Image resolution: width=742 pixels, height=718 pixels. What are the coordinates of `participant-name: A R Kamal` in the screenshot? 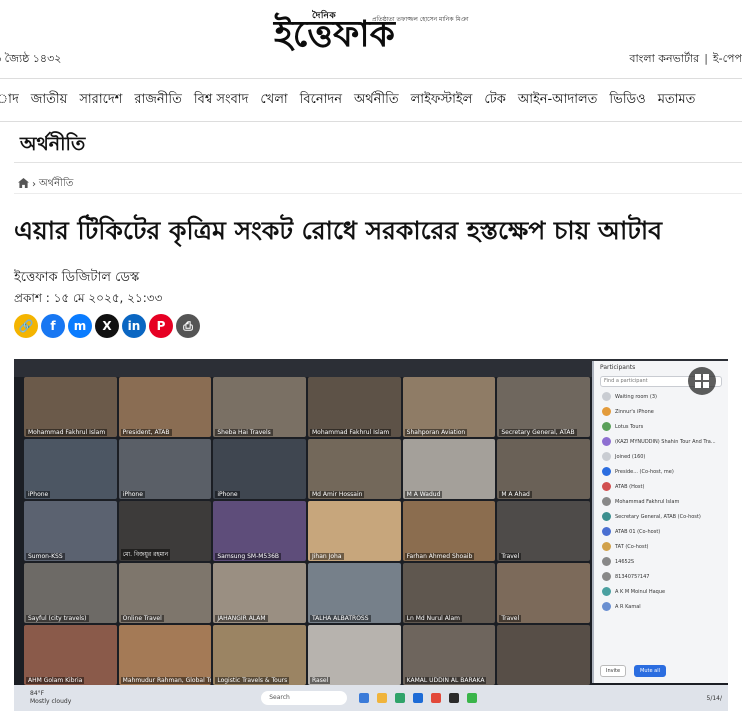 It's located at (628, 606).